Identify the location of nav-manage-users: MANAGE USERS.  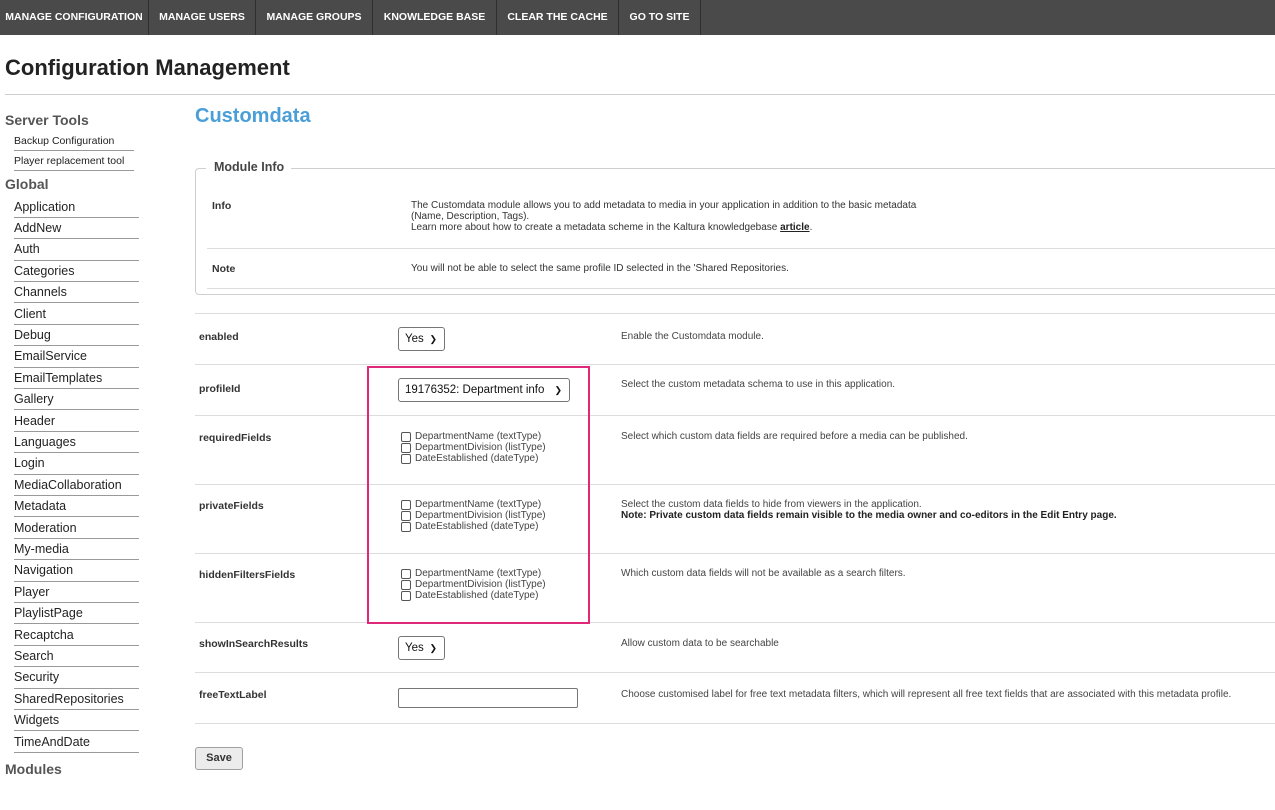
(202, 17).